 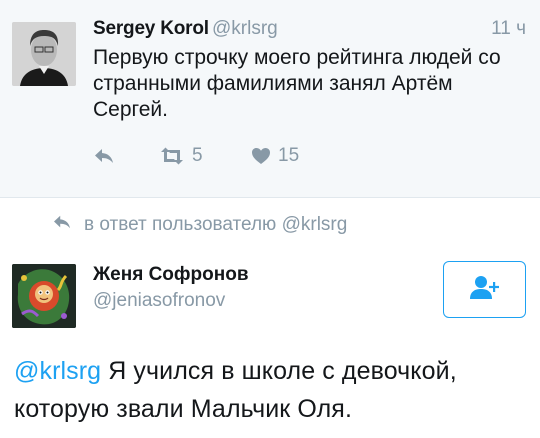 I want to click on retweet-icon, so click(x=172, y=156).